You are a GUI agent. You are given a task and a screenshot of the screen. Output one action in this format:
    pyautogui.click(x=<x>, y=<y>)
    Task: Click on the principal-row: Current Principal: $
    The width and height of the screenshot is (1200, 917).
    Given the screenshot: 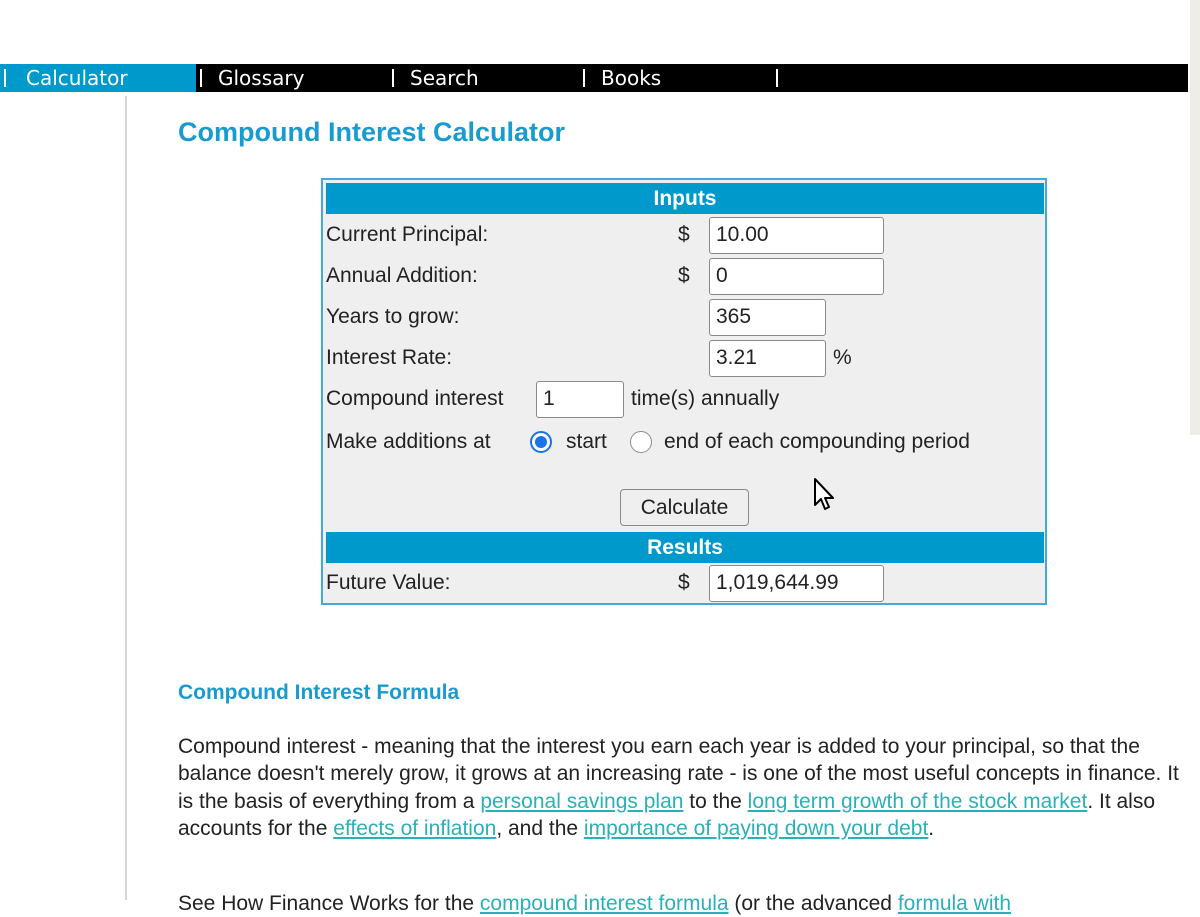 What is the action you would take?
    pyautogui.click(x=685, y=235)
    